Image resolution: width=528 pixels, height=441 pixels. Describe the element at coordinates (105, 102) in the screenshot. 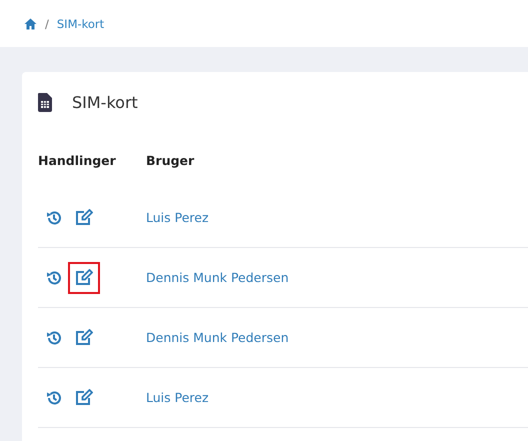

I see `card-title: SIM-kort` at that location.